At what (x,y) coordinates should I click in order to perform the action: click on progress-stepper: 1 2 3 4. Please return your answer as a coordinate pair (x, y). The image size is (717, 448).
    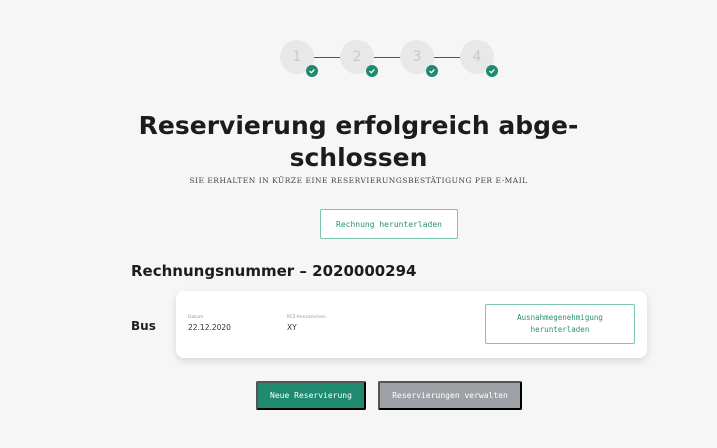
    Looking at the image, I should click on (390, 58).